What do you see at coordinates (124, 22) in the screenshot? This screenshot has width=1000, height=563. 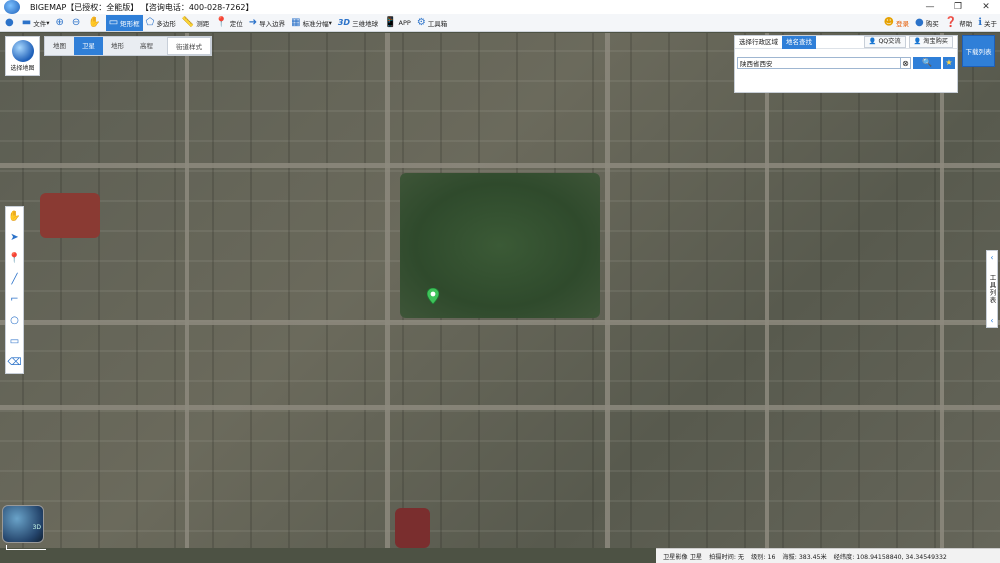 I see `rect-select-button: ▭ 矩形框` at bounding box center [124, 22].